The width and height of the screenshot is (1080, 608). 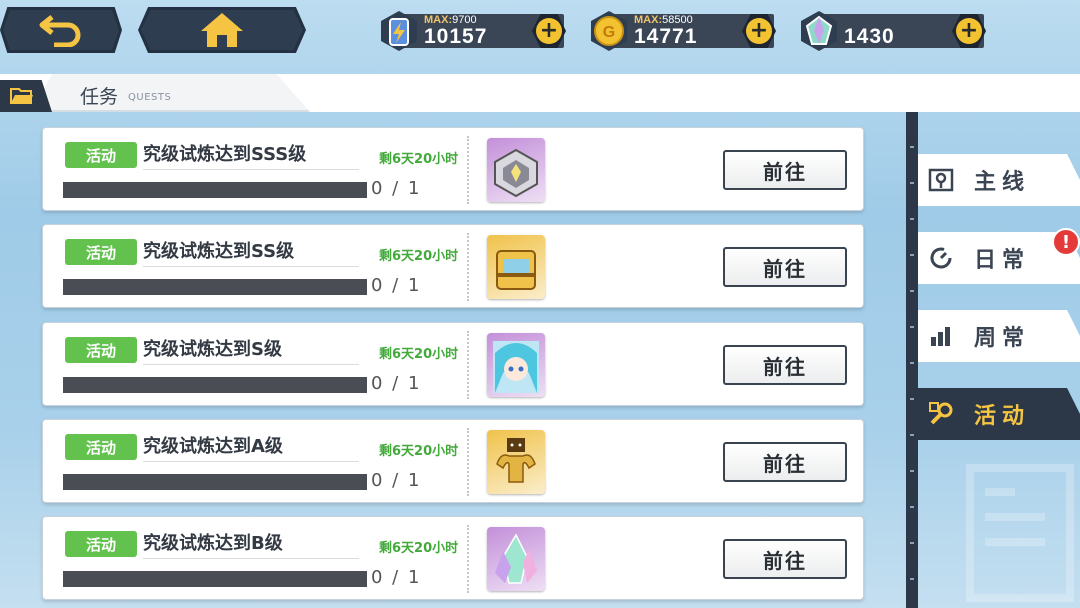 I want to click on quest-title: 究级试炼达到B级, so click(x=251, y=545).